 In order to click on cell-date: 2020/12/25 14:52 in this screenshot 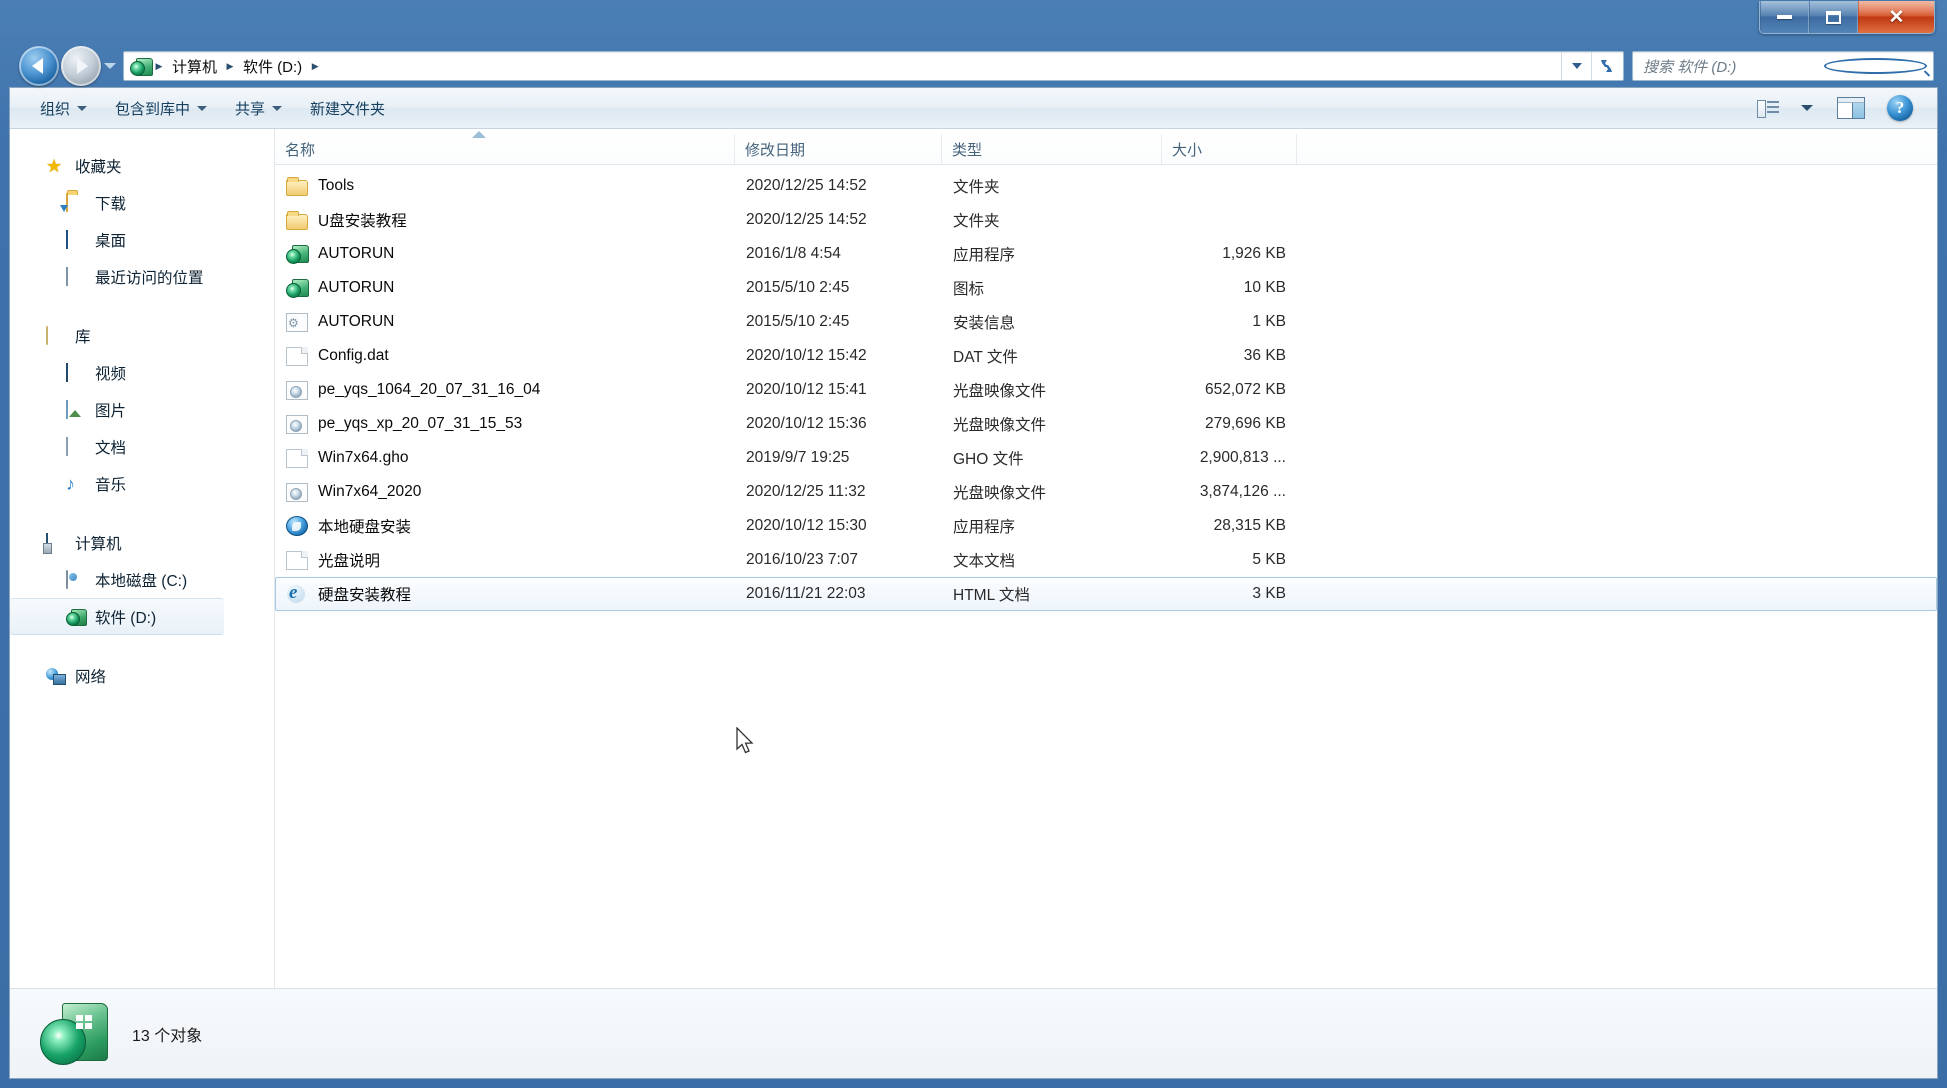, I will do `click(806, 185)`.